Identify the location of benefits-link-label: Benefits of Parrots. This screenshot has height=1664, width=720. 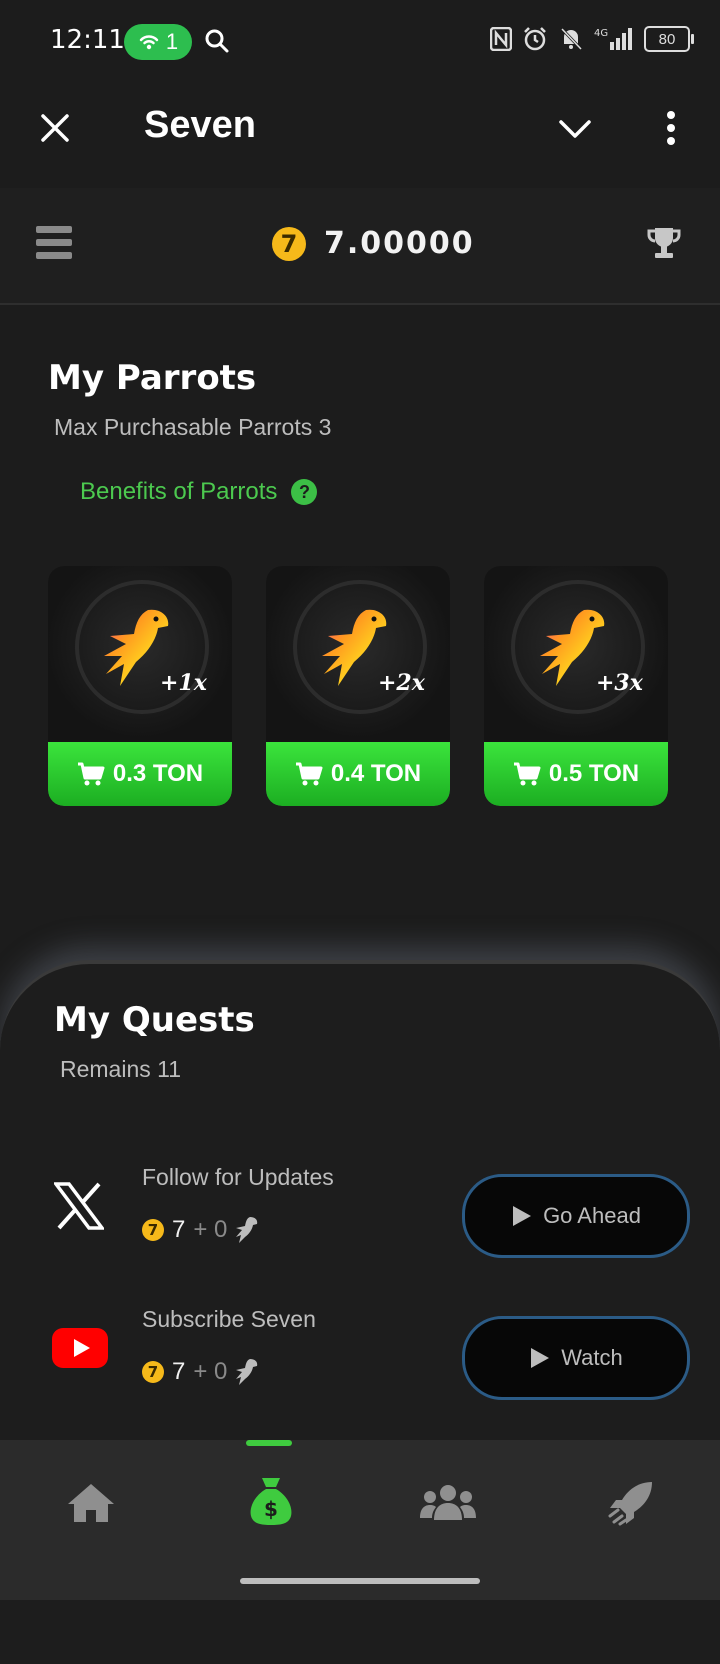
(179, 491).